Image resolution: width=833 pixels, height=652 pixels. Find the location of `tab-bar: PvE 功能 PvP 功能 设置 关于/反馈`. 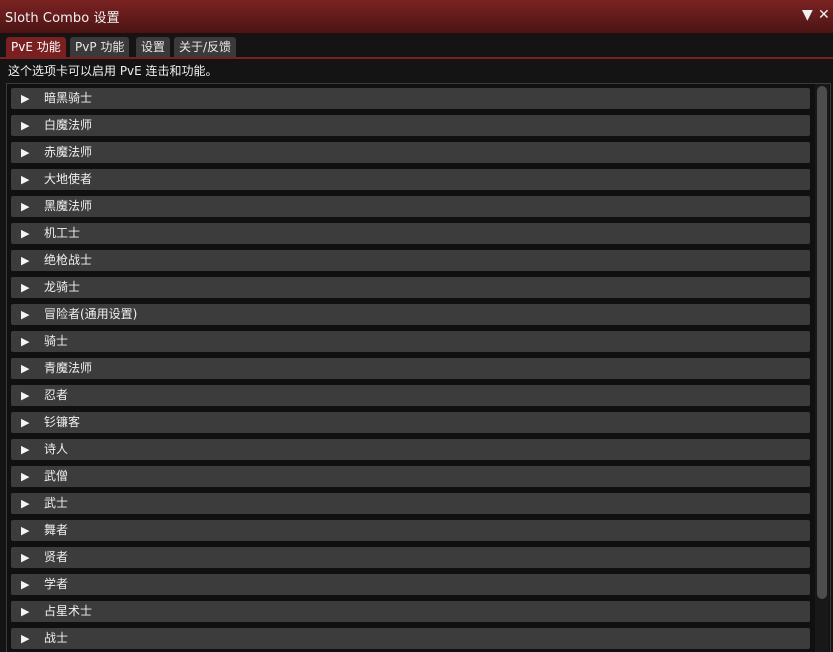

tab-bar: PvE 功能 PvP 功能 设置 关于/反馈 is located at coordinates (416, 45).